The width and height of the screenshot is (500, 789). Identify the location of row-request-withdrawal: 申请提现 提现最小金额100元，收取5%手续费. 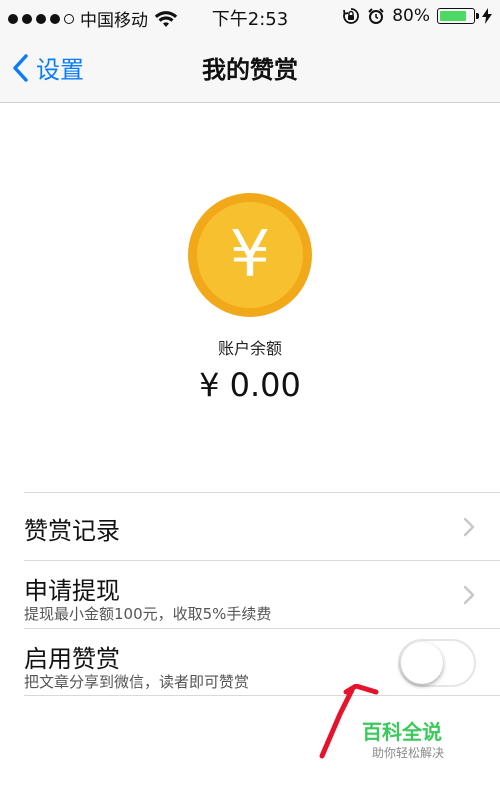
(262, 594).